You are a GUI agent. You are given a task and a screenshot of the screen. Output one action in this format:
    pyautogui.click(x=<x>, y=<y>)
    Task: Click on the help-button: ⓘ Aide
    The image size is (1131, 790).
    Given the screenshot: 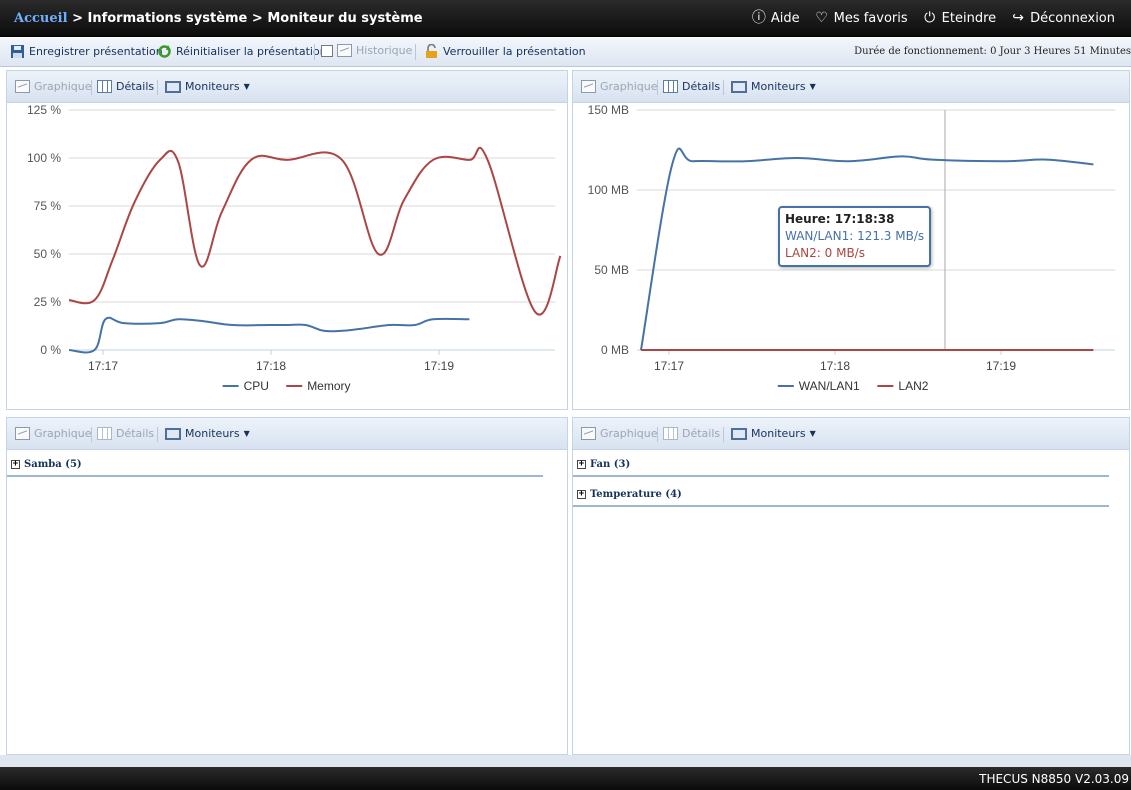 What is the action you would take?
    pyautogui.click(x=775, y=18)
    